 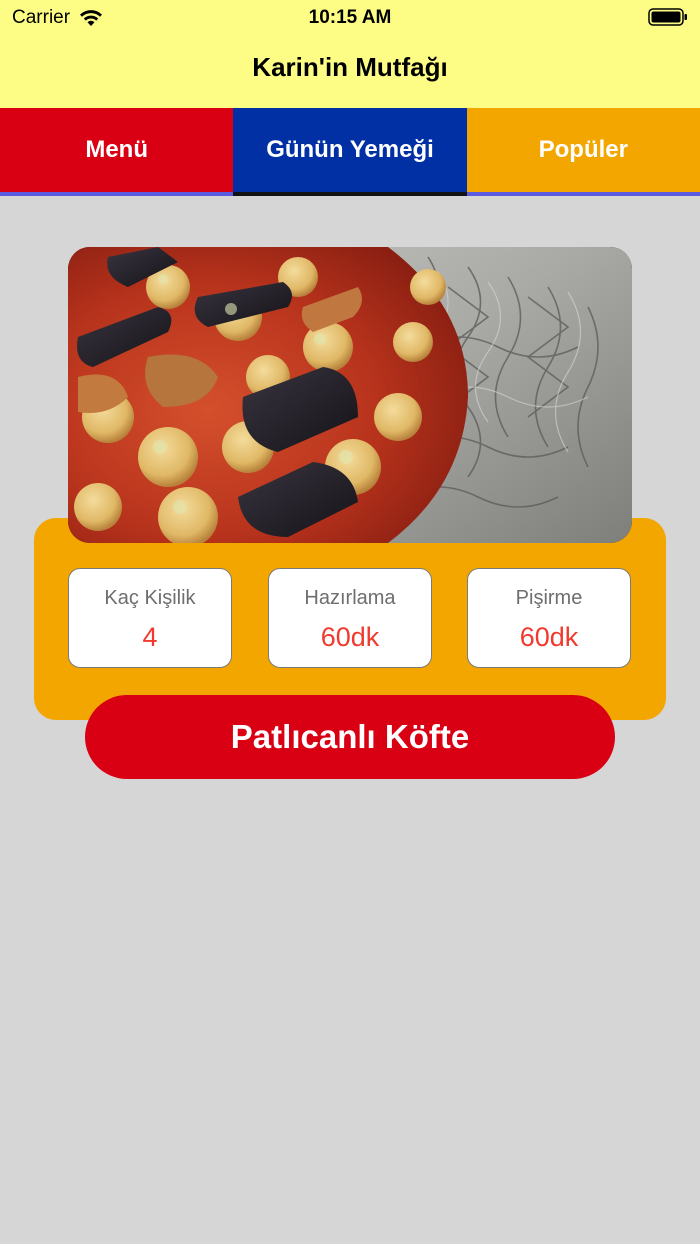 What do you see at coordinates (350, 67) in the screenshot?
I see `page-title: Karin'in Mutfağı` at bounding box center [350, 67].